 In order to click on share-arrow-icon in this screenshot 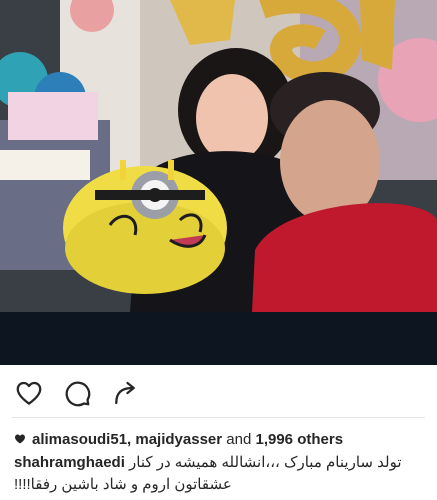, I will do `click(125, 393)`.